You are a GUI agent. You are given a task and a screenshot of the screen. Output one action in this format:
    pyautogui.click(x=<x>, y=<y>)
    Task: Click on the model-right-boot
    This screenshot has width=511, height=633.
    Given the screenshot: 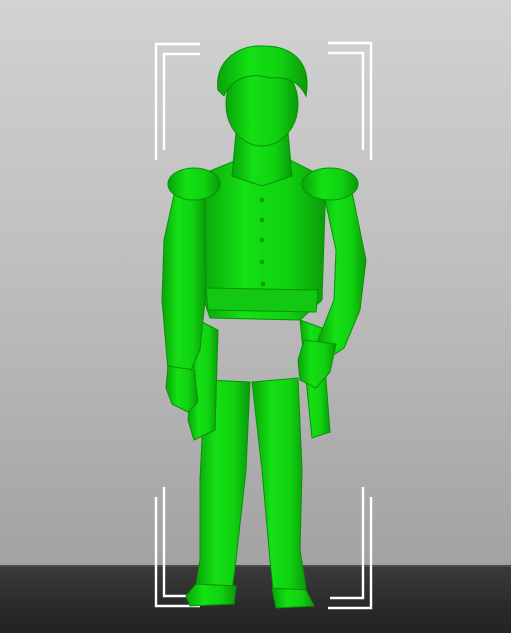 What is the action you would take?
    pyautogui.click(x=293, y=598)
    